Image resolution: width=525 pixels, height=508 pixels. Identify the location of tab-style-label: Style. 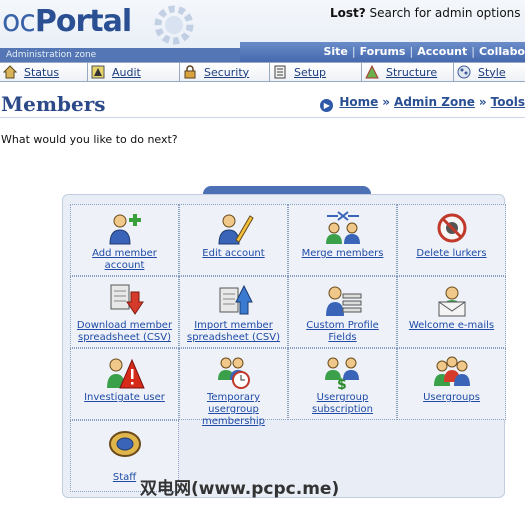
(492, 72).